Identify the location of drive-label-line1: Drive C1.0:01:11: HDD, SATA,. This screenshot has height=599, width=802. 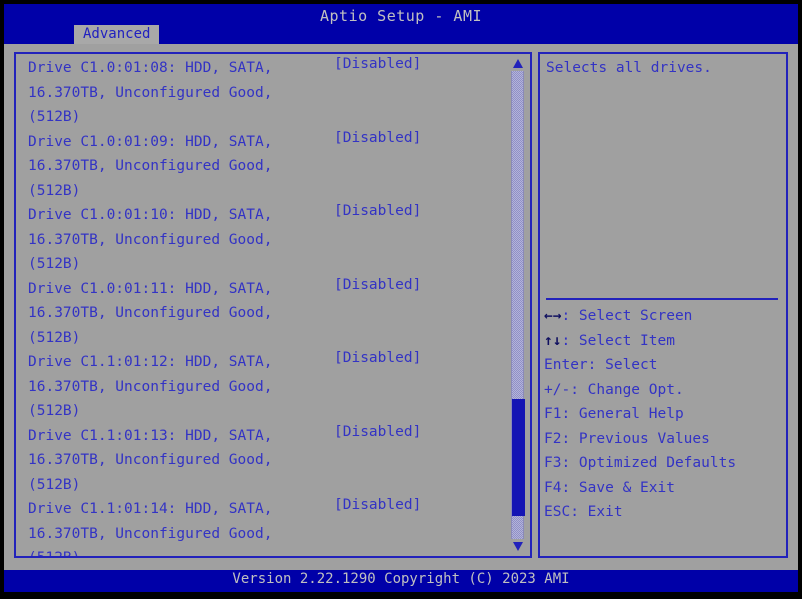
(150, 288).